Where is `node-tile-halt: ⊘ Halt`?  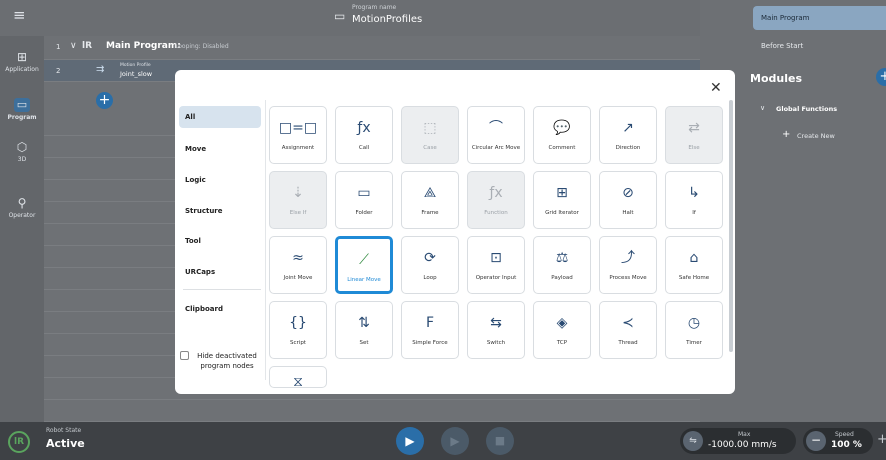 node-tile-halt: ⊘ Halt is located at coordinates (628, 200).